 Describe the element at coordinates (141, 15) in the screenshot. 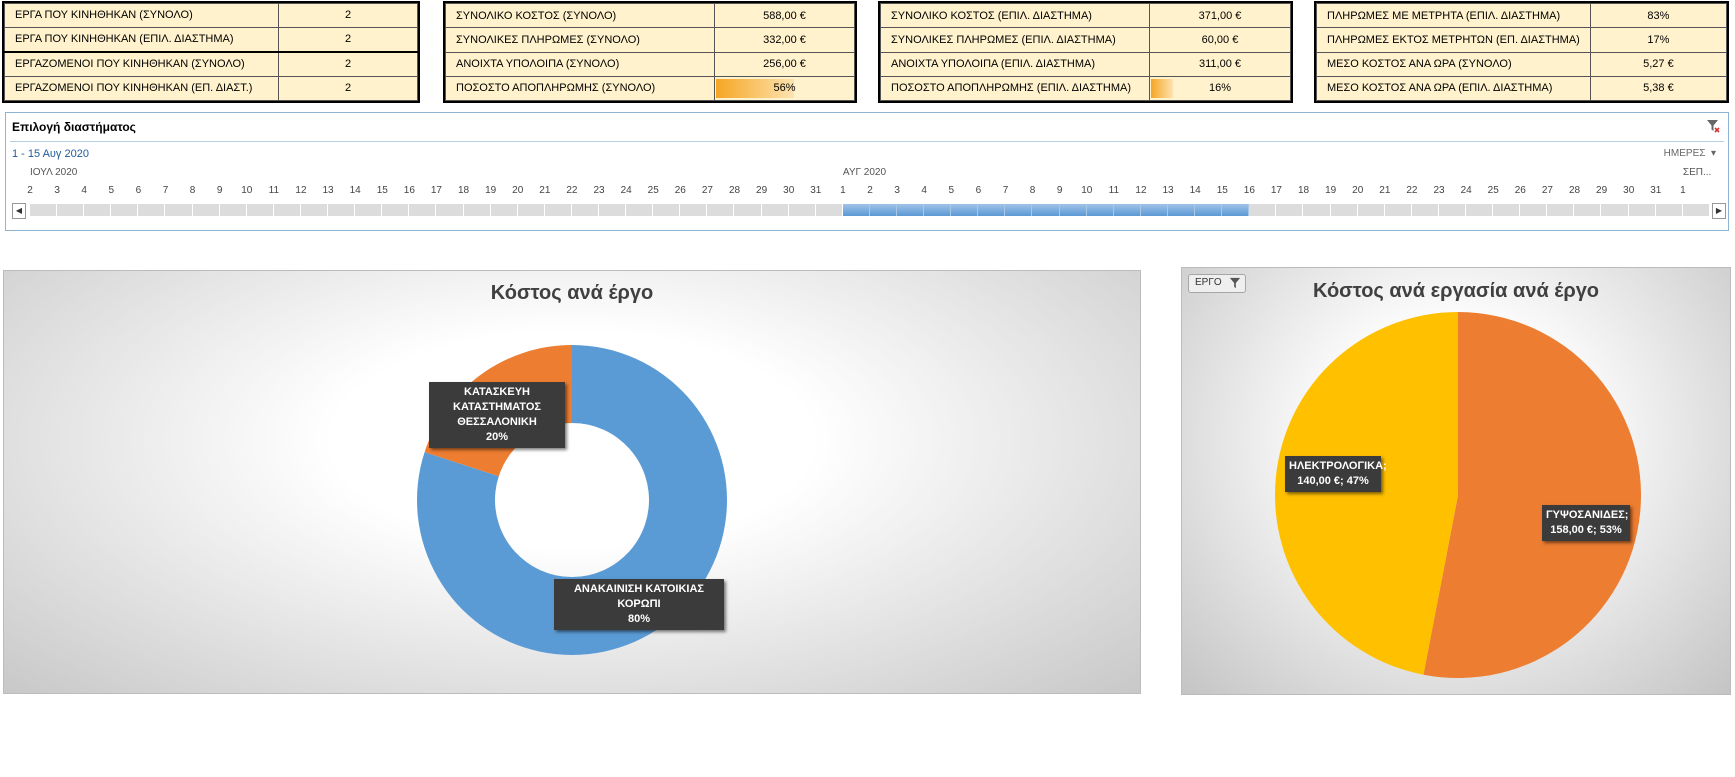

I see `kpi-label: ΕΡΓΑ ΠΟΥ ΚΙΝΗΘΗΚΑΝ (ΣΥΝΟΛΟ)` at that location.